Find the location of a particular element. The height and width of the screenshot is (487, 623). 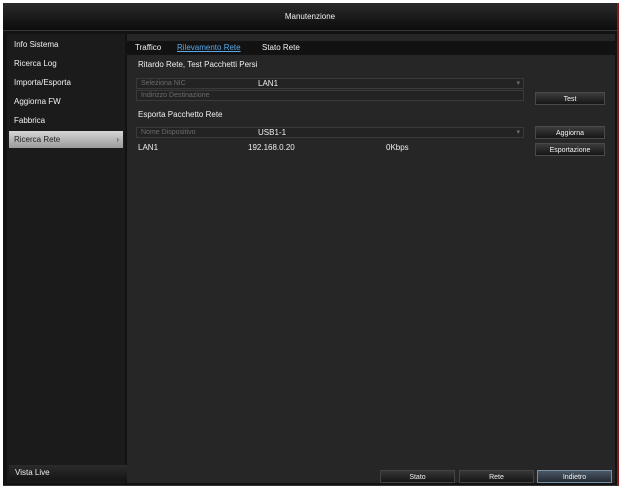

interface-rate: 0Kbps is located at coordinates (397, 147).